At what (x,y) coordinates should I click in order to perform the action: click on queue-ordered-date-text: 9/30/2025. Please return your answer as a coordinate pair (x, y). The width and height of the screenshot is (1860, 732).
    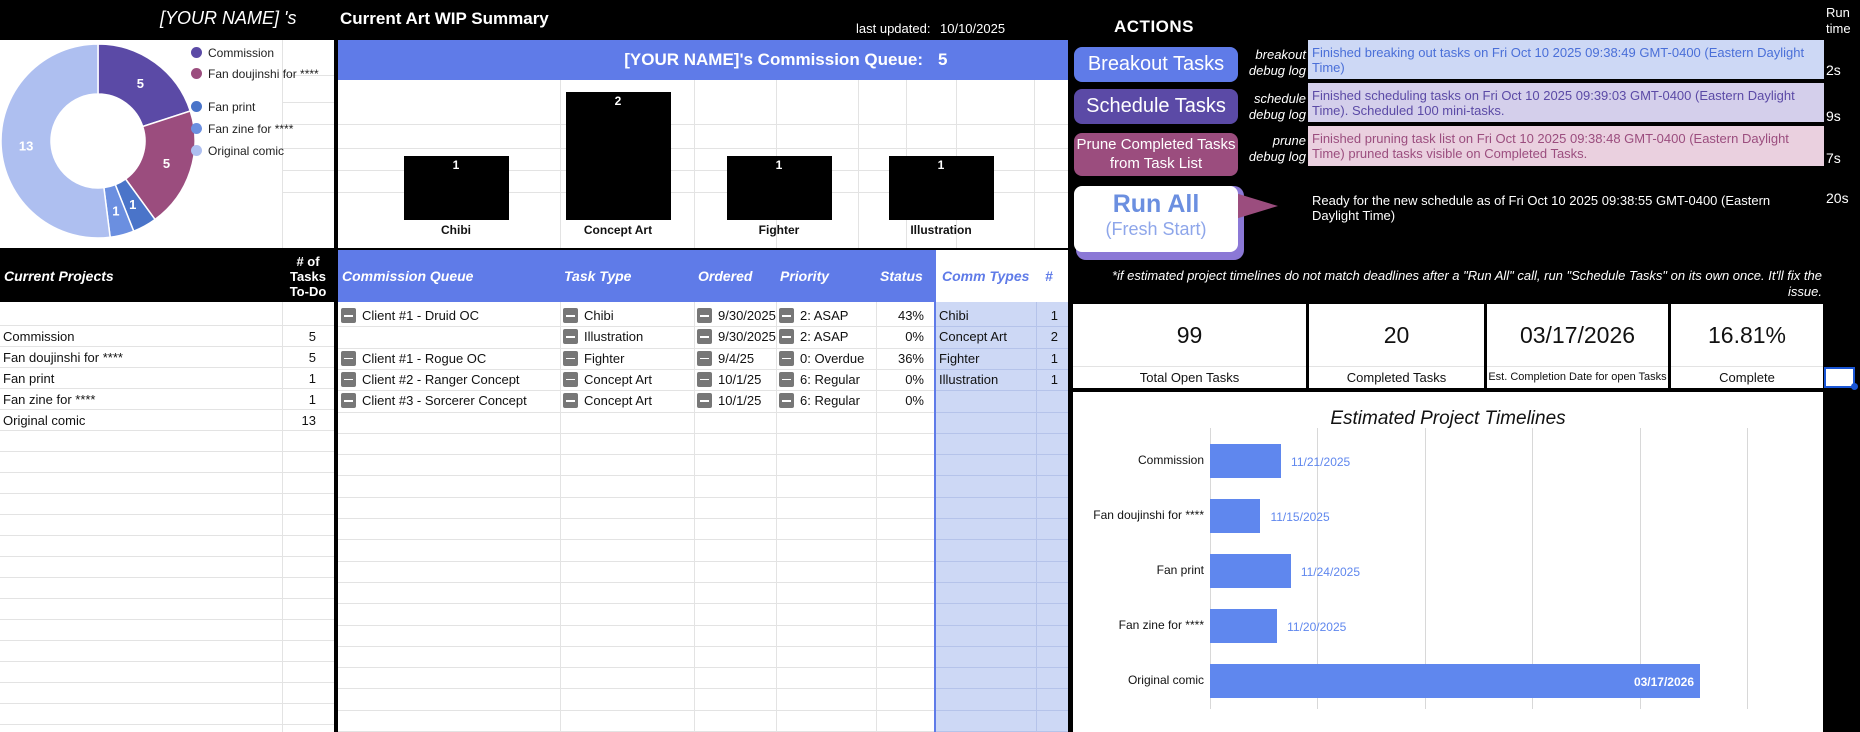
    Looking at the image, I should click on (747, 337).